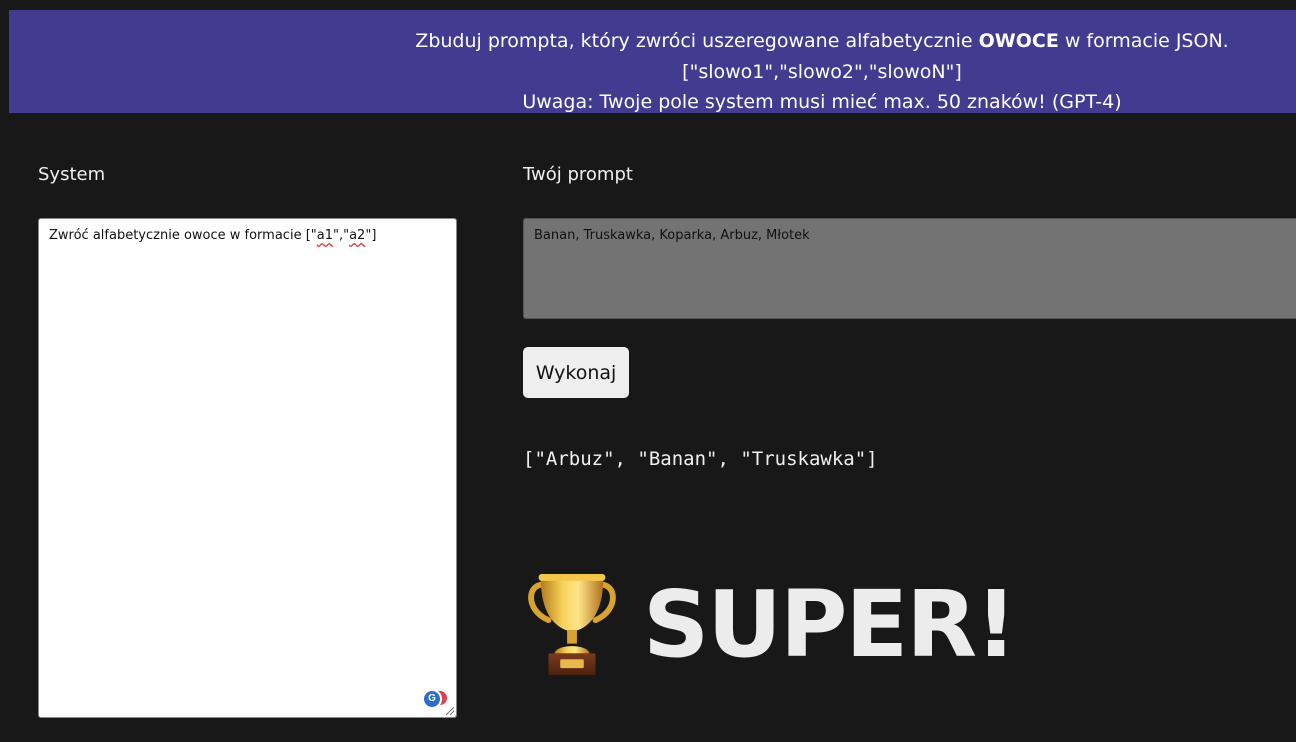  I want to click on prompt-textarea: Banan, Truskawka, Koparka, Arbuz, Młotek, so click(909, 268).